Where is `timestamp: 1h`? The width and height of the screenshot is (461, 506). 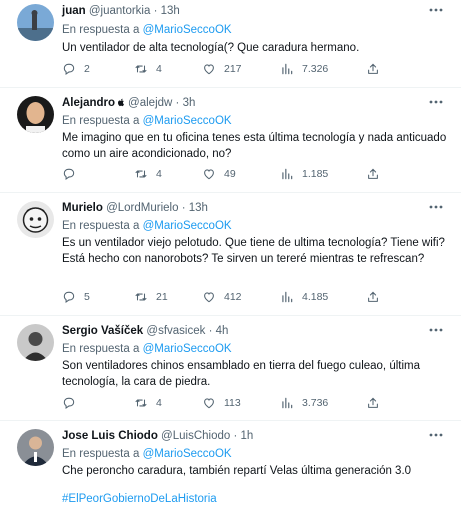 timestamp: 1h is located at coordinates (247, 436).